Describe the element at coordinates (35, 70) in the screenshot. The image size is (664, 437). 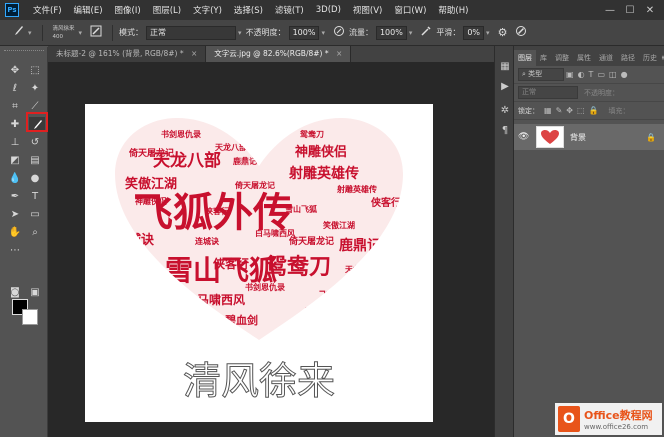
I see `marquee-tool-icon: ⬚` at that location.